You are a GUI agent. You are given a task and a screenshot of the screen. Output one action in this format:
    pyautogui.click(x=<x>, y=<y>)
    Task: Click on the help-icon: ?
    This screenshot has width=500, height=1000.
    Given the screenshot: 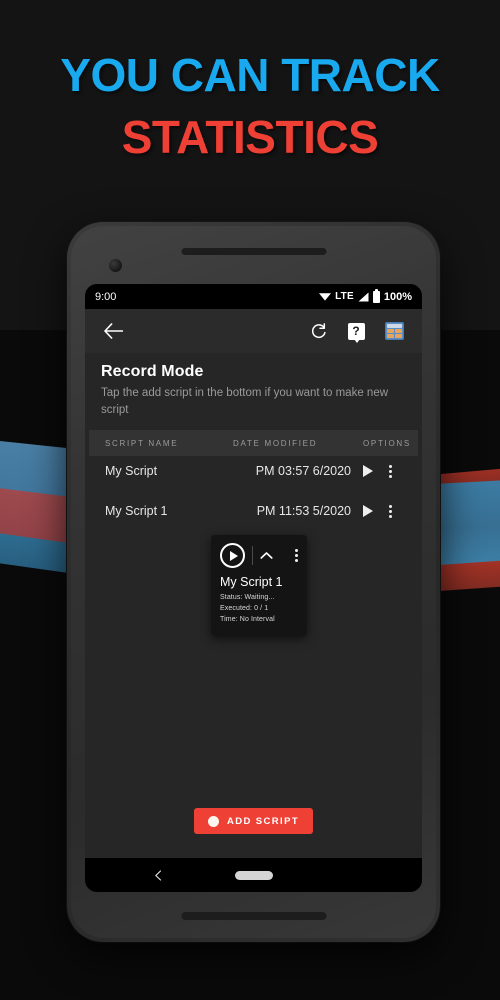 What is the action you would take?
    pyautogui.click(x=356, y=332)
    